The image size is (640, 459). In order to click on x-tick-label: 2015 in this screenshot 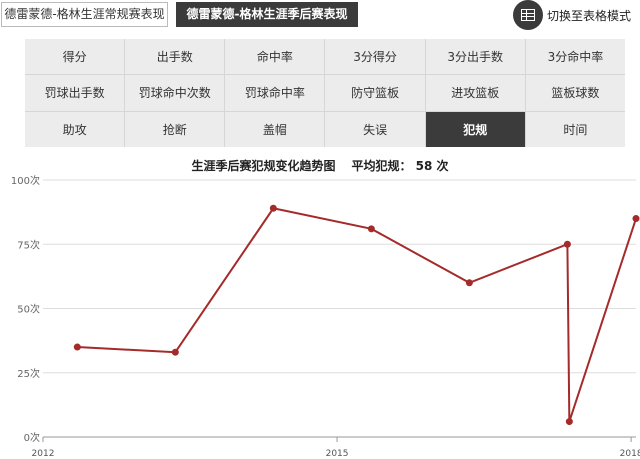, I will do `click(337, 454)`.